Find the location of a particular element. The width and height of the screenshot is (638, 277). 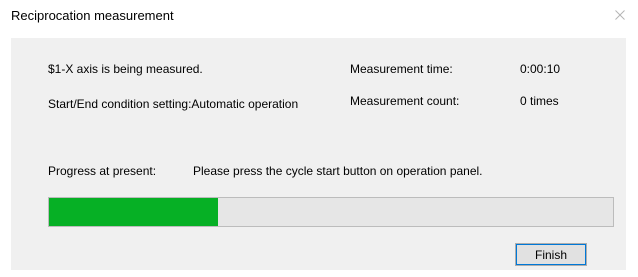

measurement-time-value: 0:00:10 is located at coordinates (540, 69).